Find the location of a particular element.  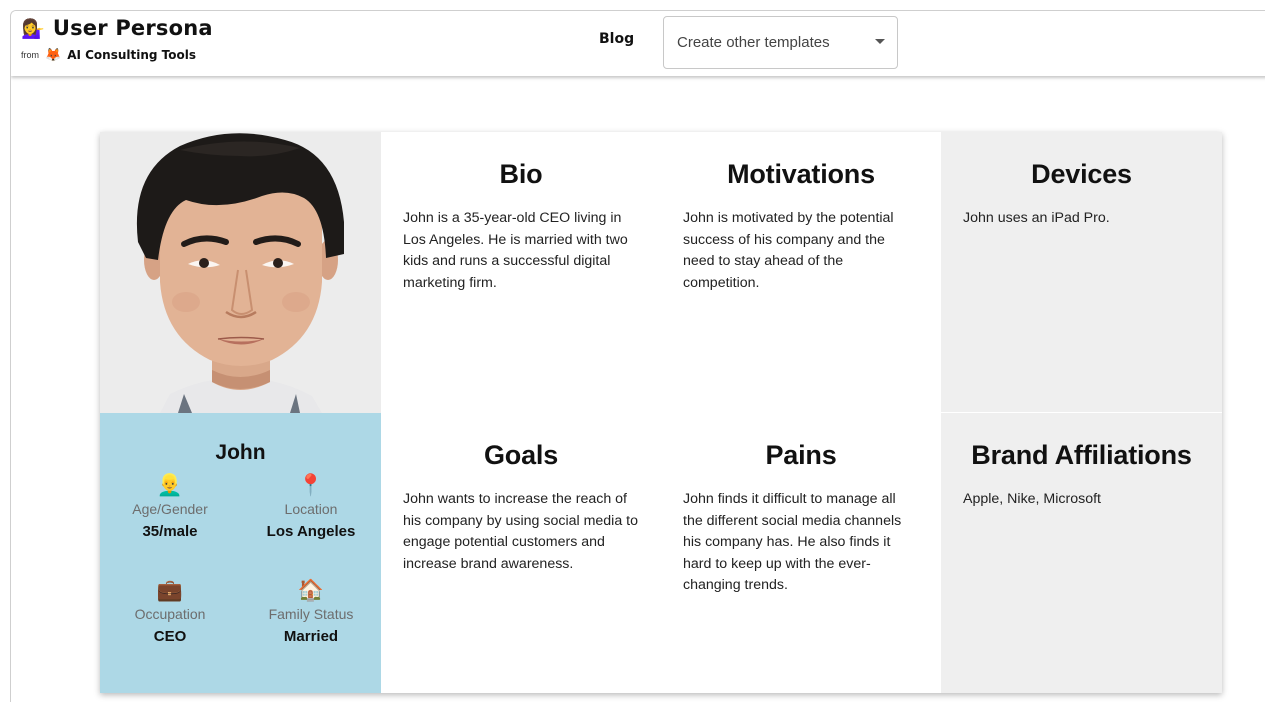

stat-label: Age/Gender is located at coordinates (170, 509).